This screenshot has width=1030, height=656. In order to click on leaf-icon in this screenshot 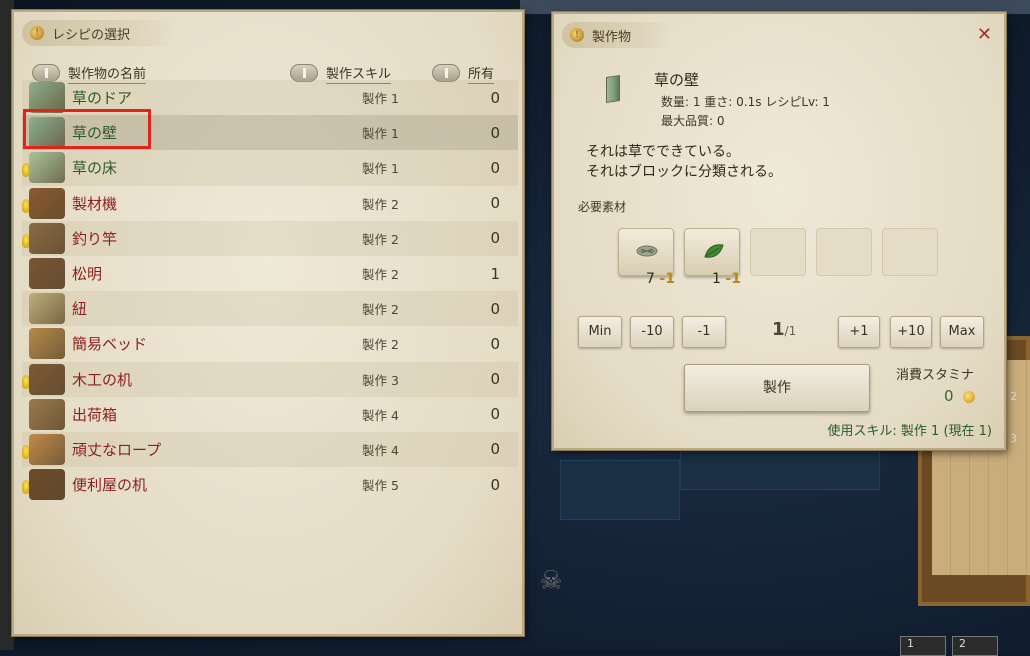, I will do `click(714, 251)`.